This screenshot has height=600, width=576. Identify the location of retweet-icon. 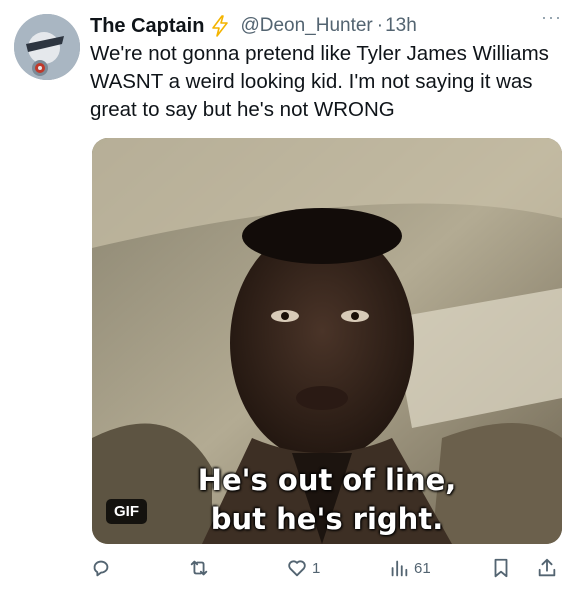
(199, 568).